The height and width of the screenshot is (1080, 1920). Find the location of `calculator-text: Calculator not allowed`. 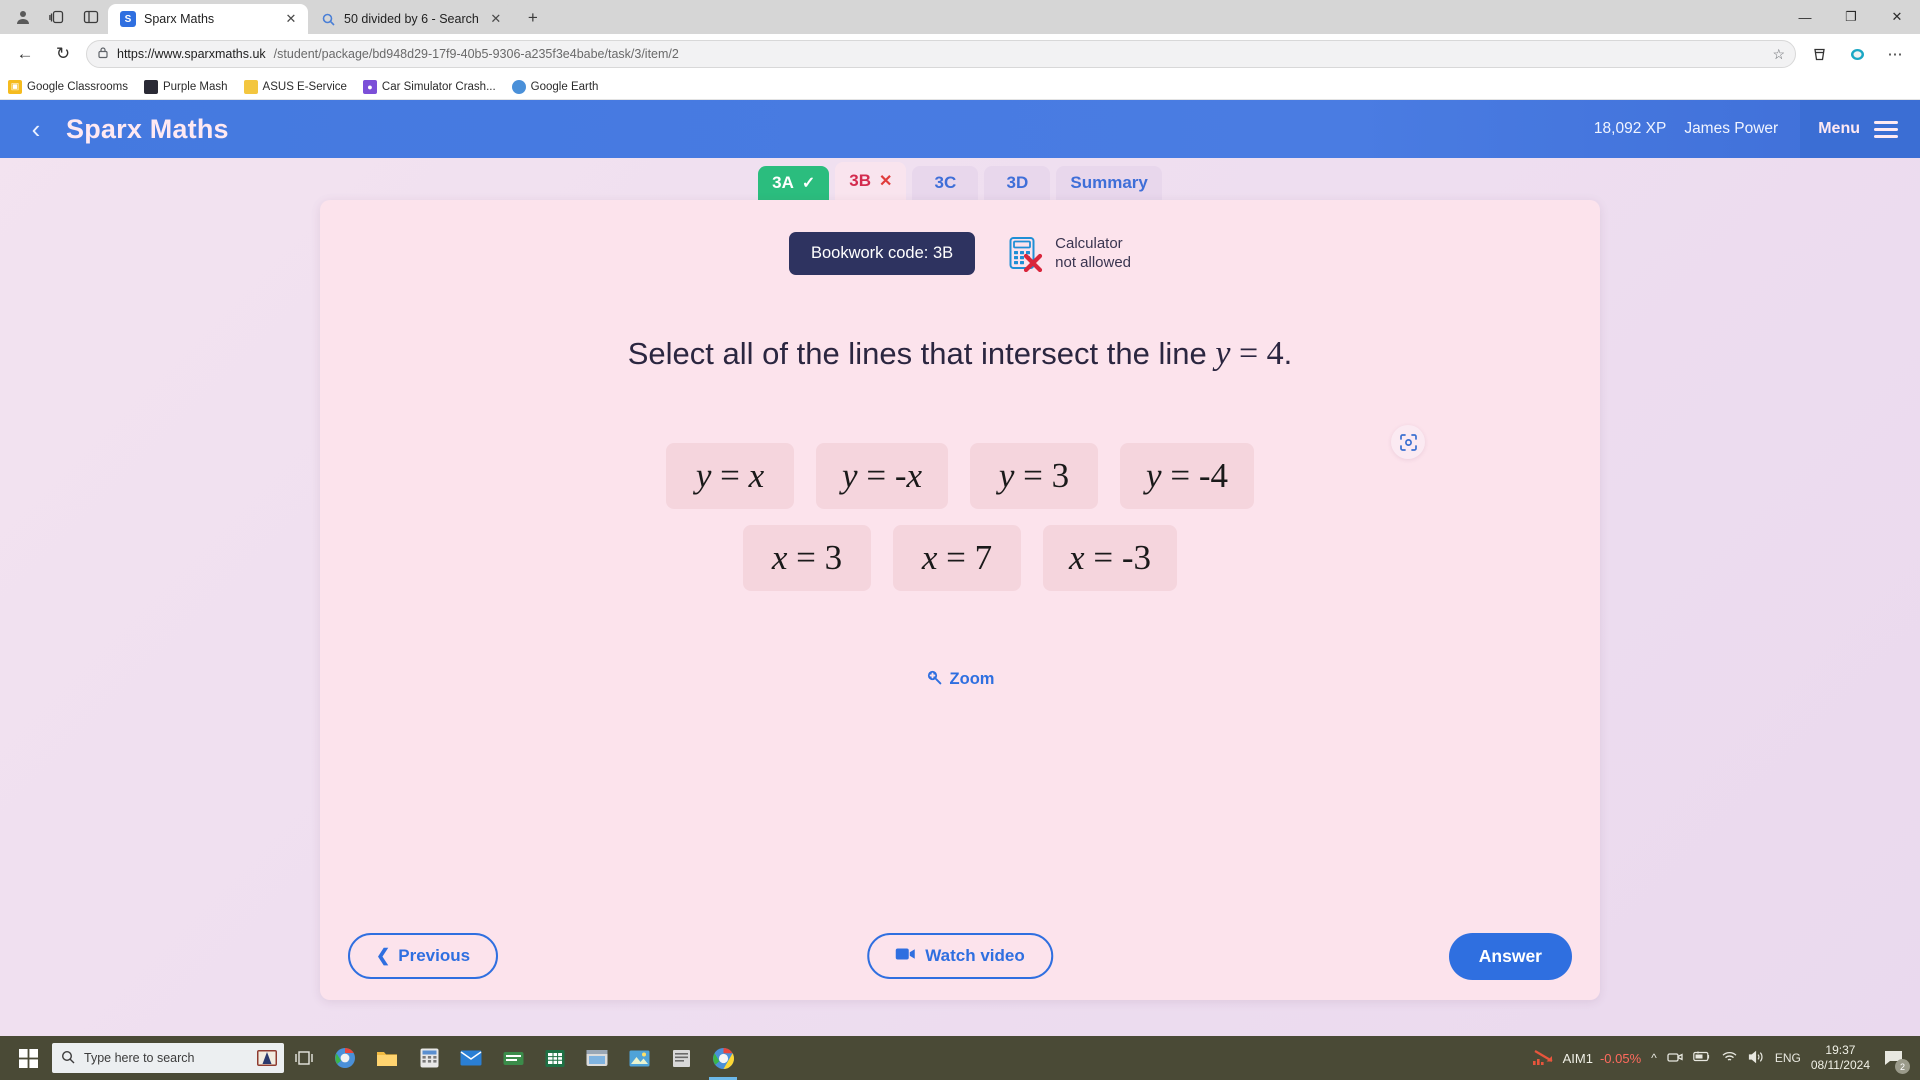

calculator-text: Calculator not allowed is located at coordinates (1093, 253).